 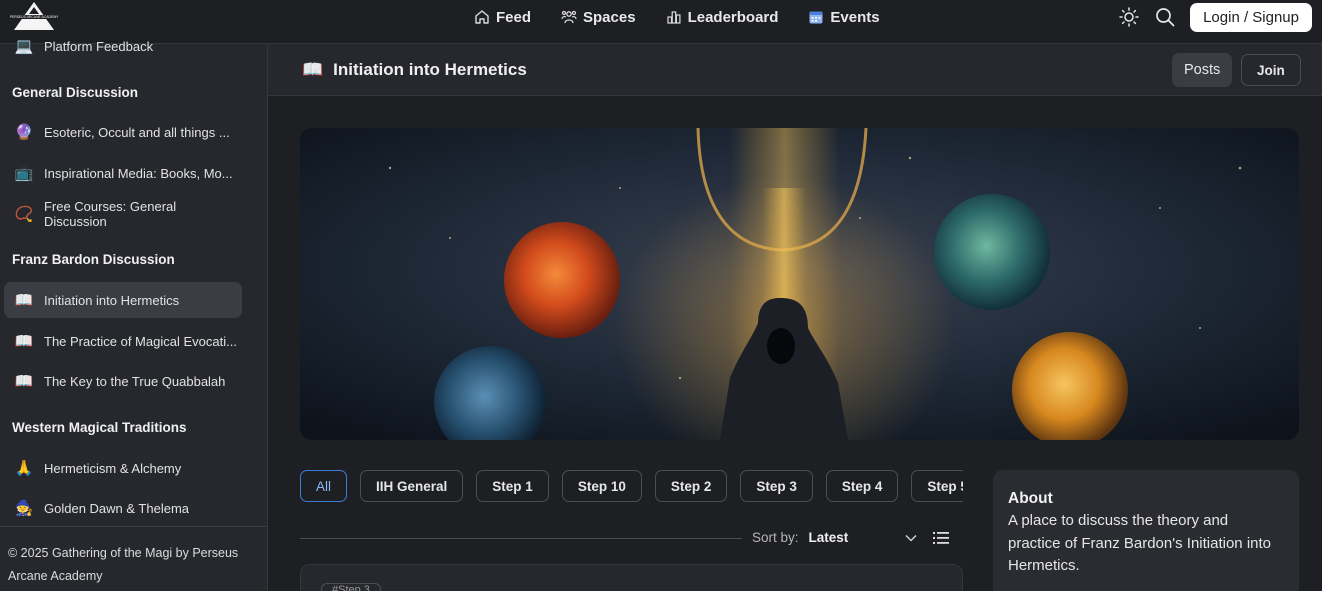 What do you see at coordinates (512, 486) in the screenshot?
I see `filter-chip-step-1: Step 1` at bounding box center [512, 486].